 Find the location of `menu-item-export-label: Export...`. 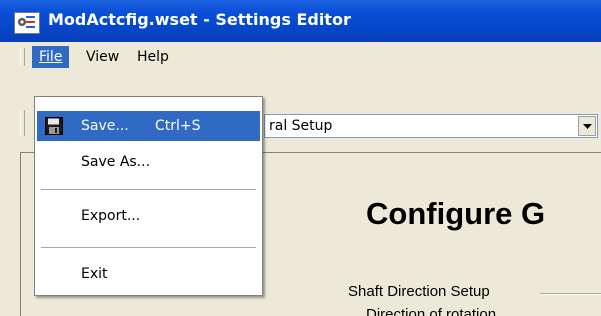

menu-item-export-label: Export... is located at coordinates (111, 216).